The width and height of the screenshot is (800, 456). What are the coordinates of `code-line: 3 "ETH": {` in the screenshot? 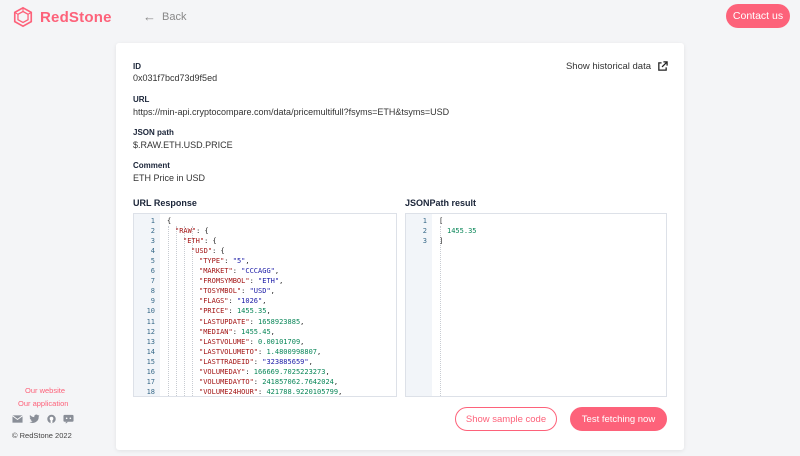 It's located at (265, 241).